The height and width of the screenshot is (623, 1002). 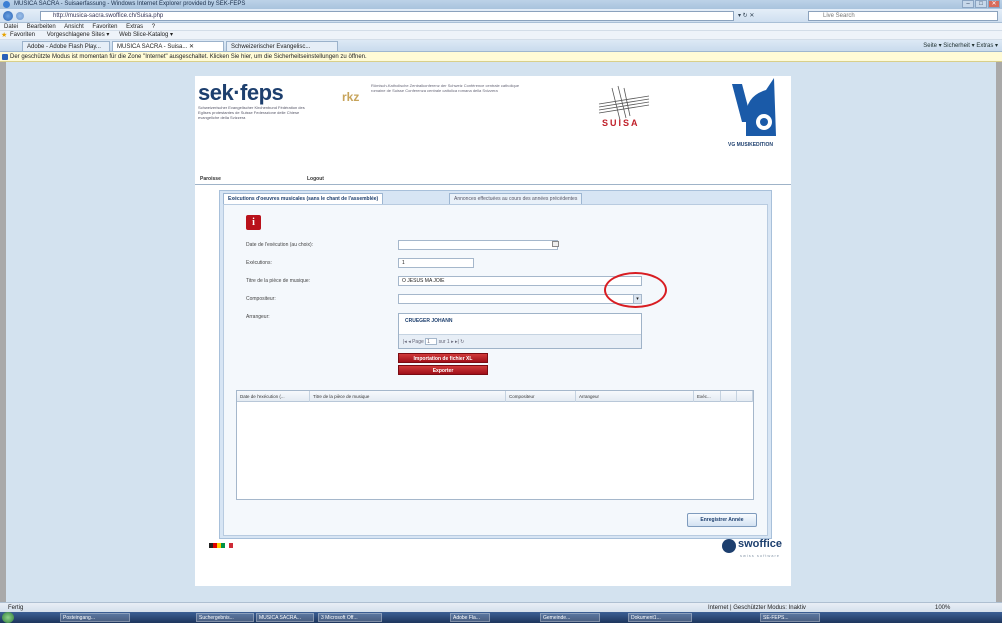 What do you see at coordinates (253, 222) in the screenshot?
I see `info-icon: i` at bounding box center [253, 222].